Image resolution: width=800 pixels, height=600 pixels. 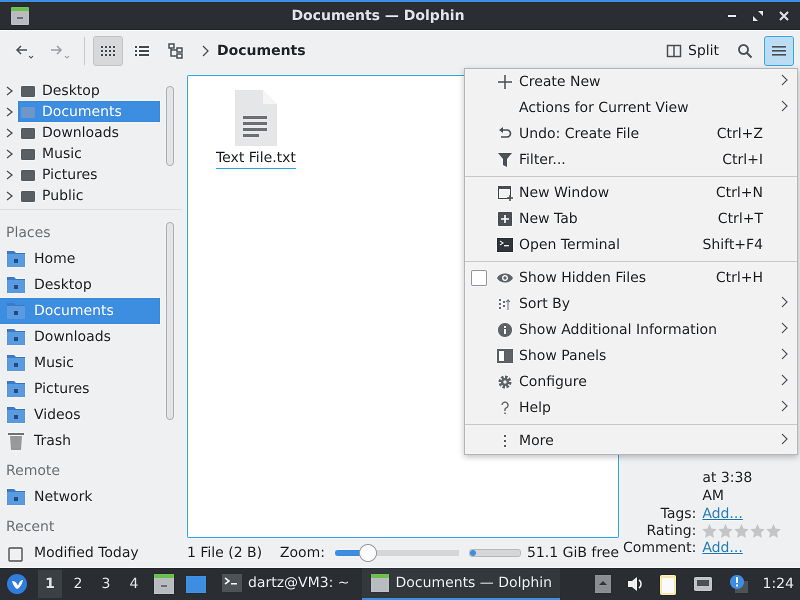 I want to click on clock: 1:24, so click(x=778, y=584).